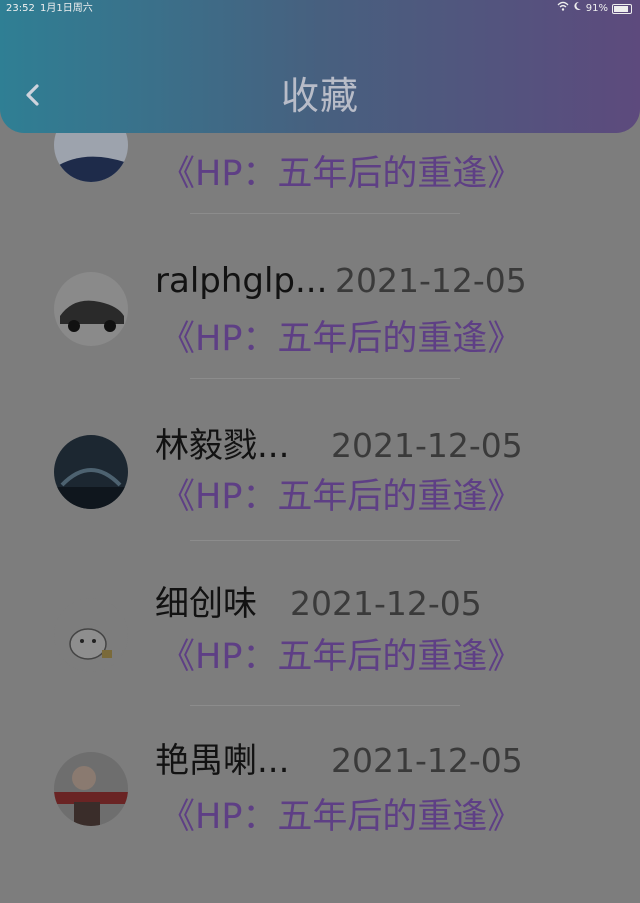 This screenshot has width=640, height=903. I want to click on status-bar: 23:52 1月1日周六 91%, so click(320, 9).